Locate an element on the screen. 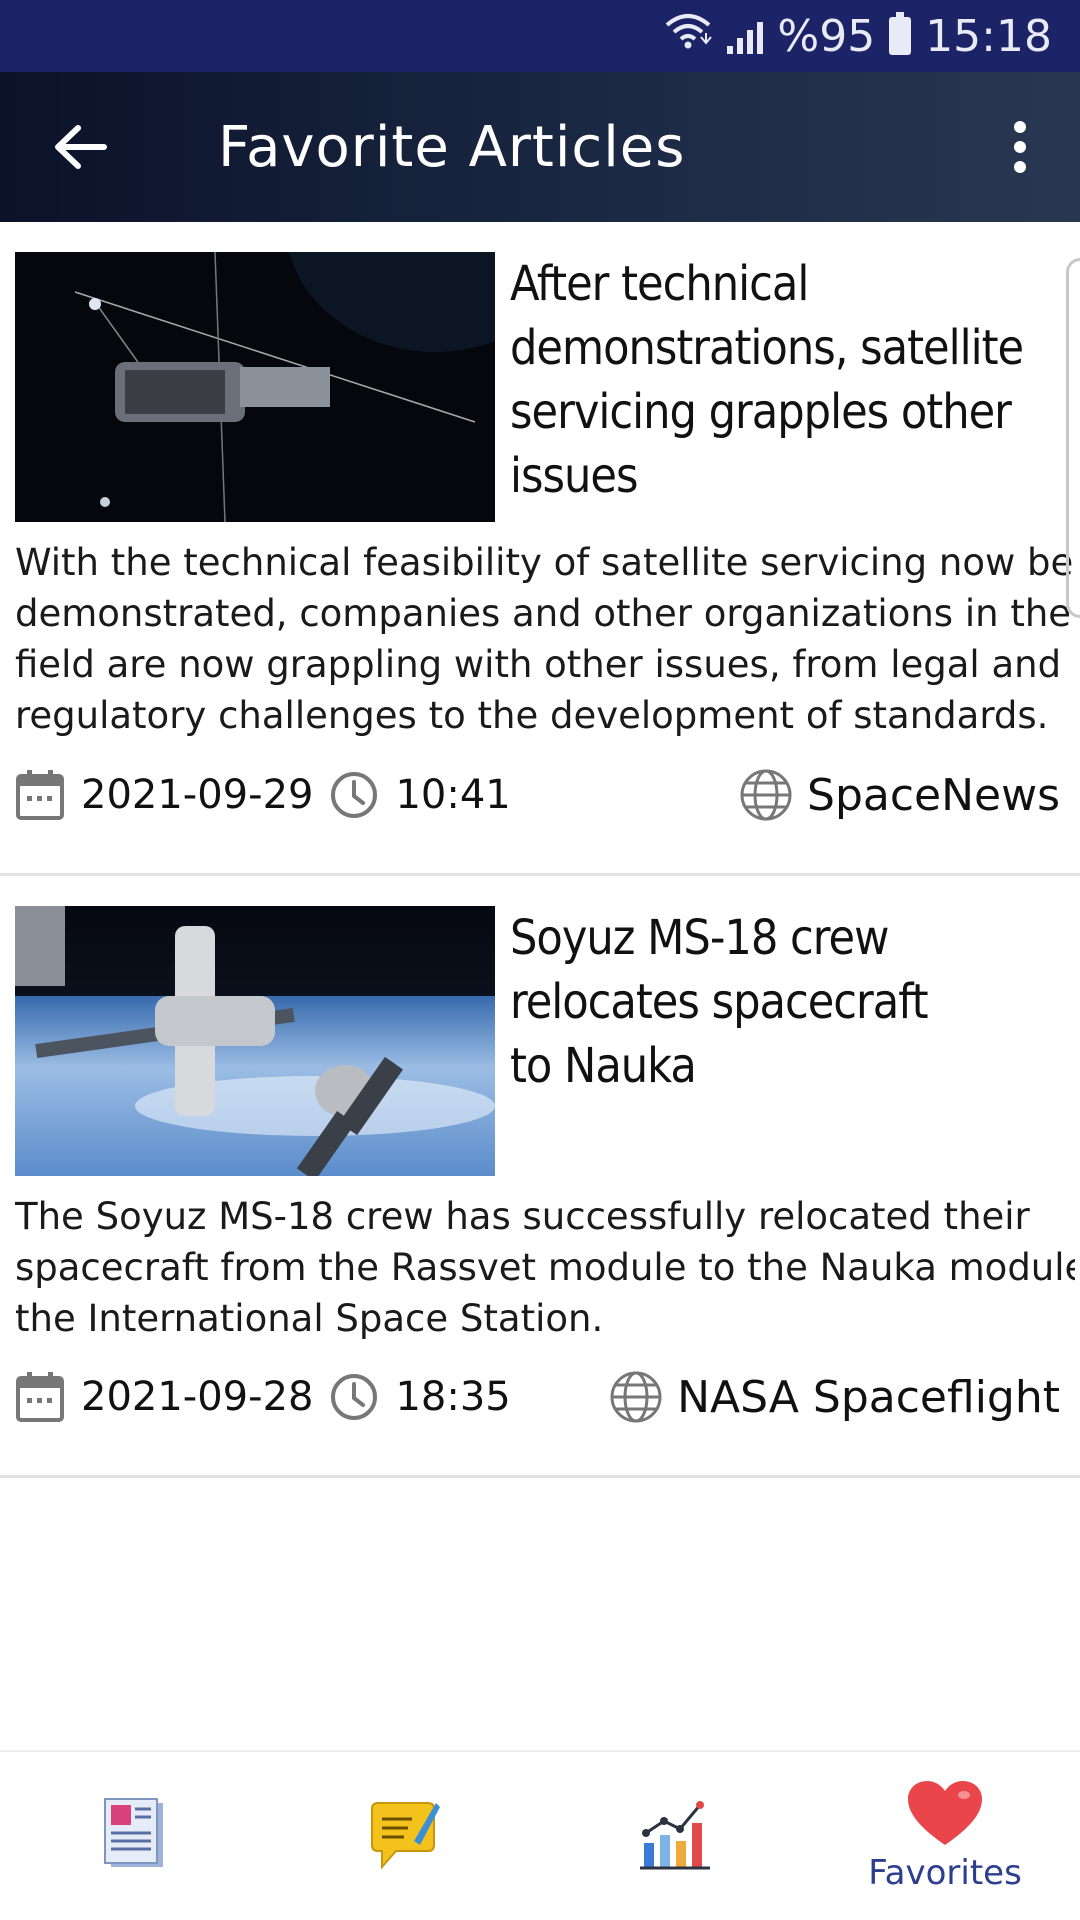  nav-statistics is located at coordinates (675, 1836).